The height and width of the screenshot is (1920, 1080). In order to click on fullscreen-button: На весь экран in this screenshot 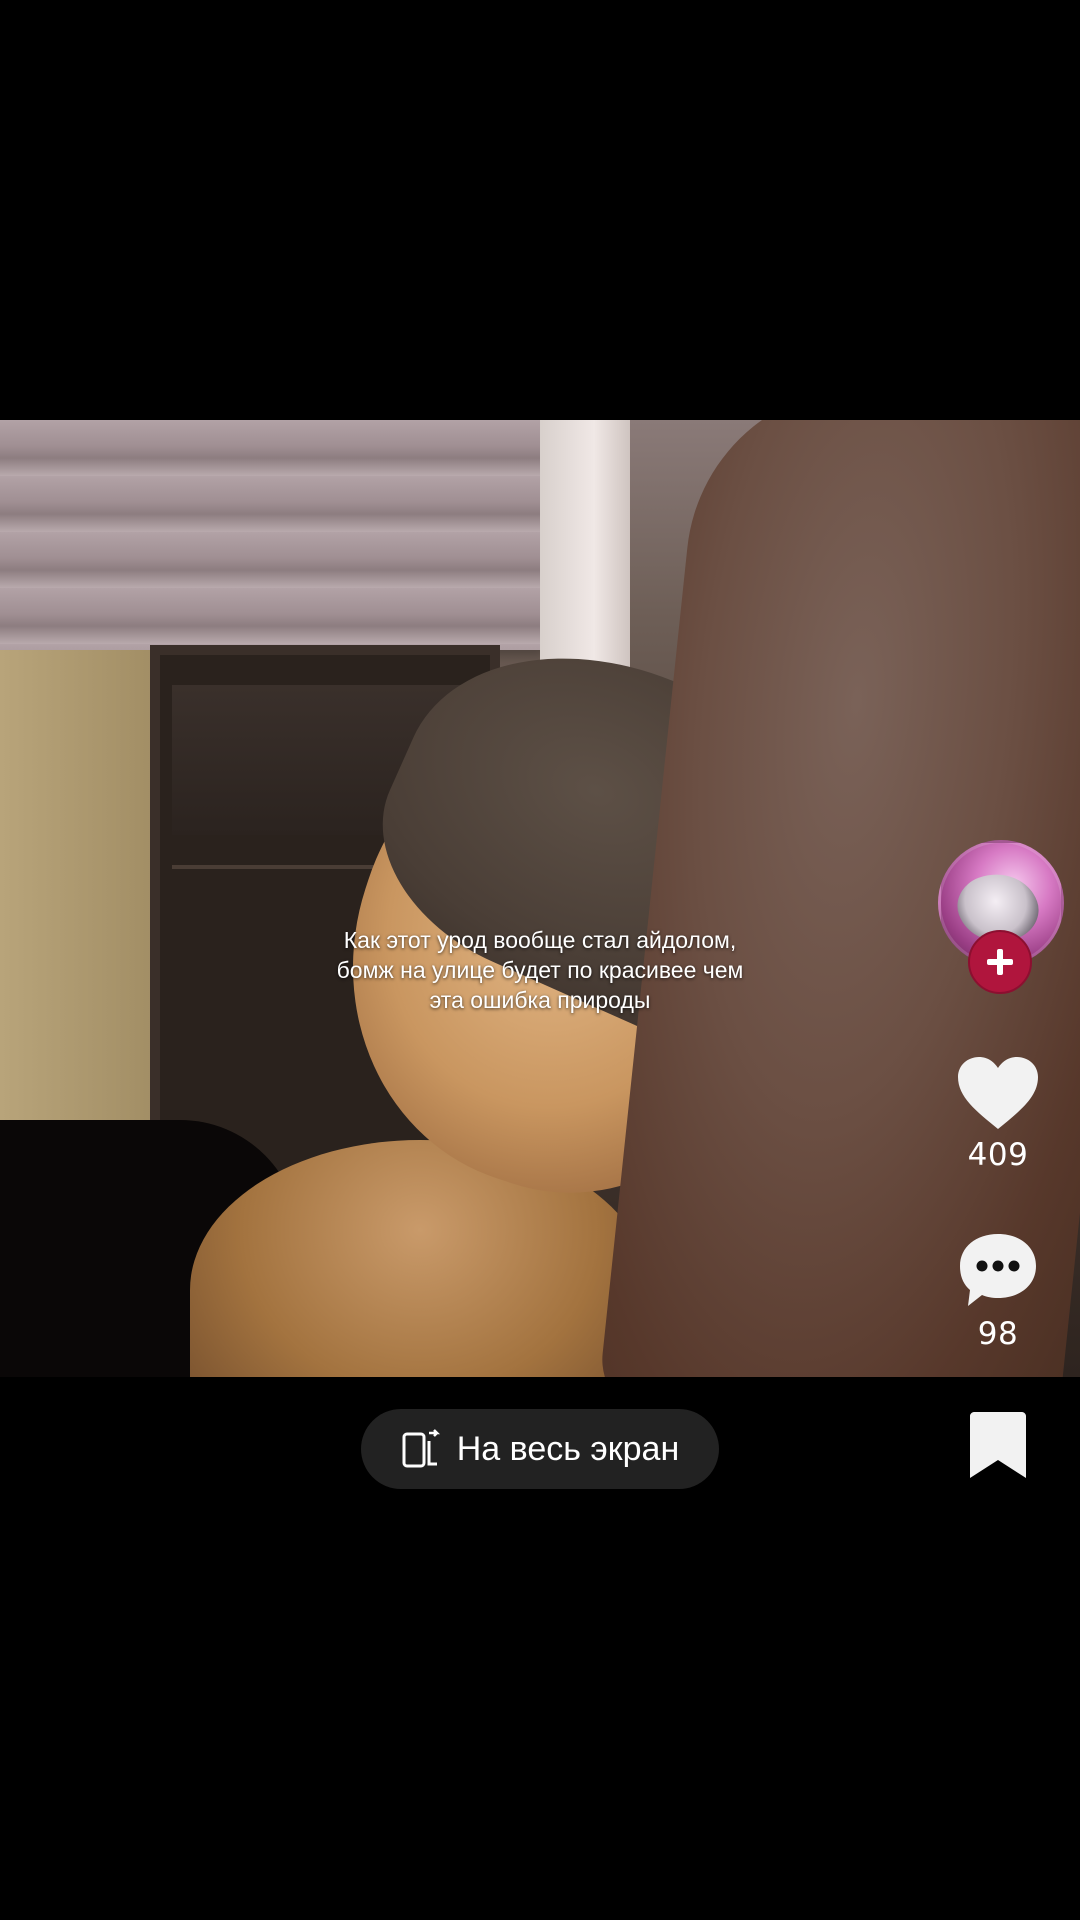, I will do `click(540, 1449)`.